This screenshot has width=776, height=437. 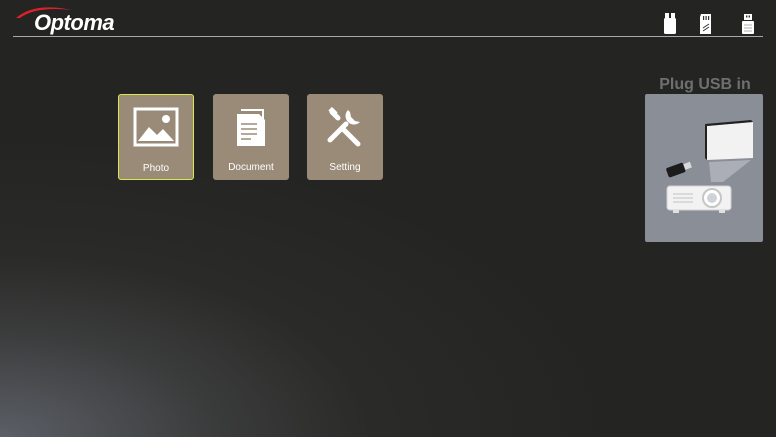 I want to click on optoma-logo: Optoma, so click(x=69, y=21).